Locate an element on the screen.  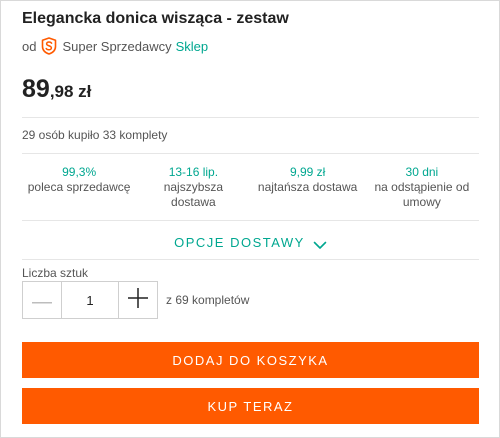
buy-now-button: KUP TERAZ is located at coordinates (250, 406).